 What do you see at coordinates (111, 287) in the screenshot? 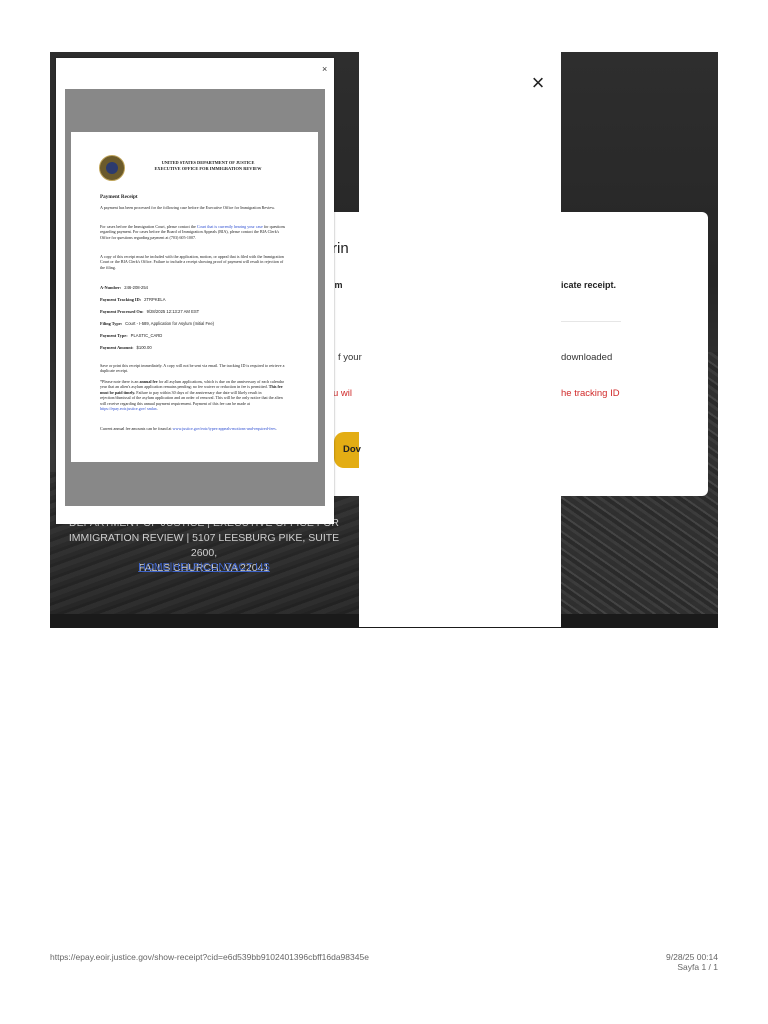
I see `field-label: A-Number:` at bounding box center [111, 287].